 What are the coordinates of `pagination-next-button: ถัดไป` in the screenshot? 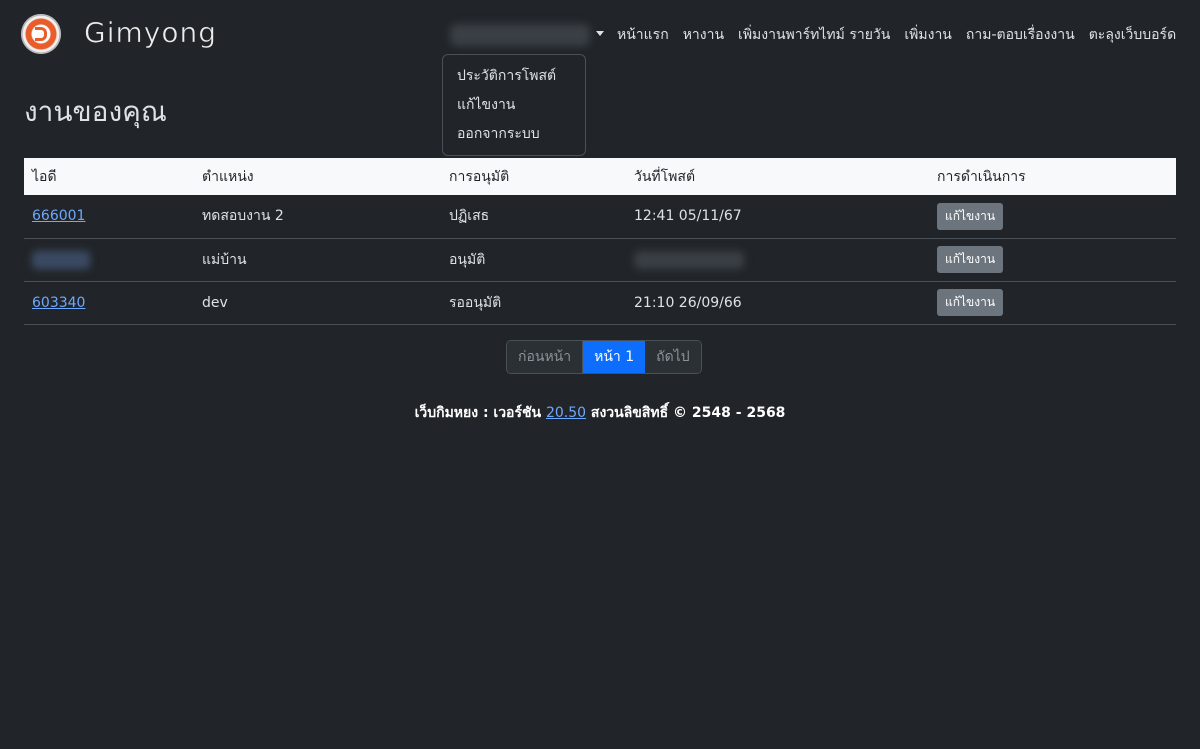 It's located at (673, 357).